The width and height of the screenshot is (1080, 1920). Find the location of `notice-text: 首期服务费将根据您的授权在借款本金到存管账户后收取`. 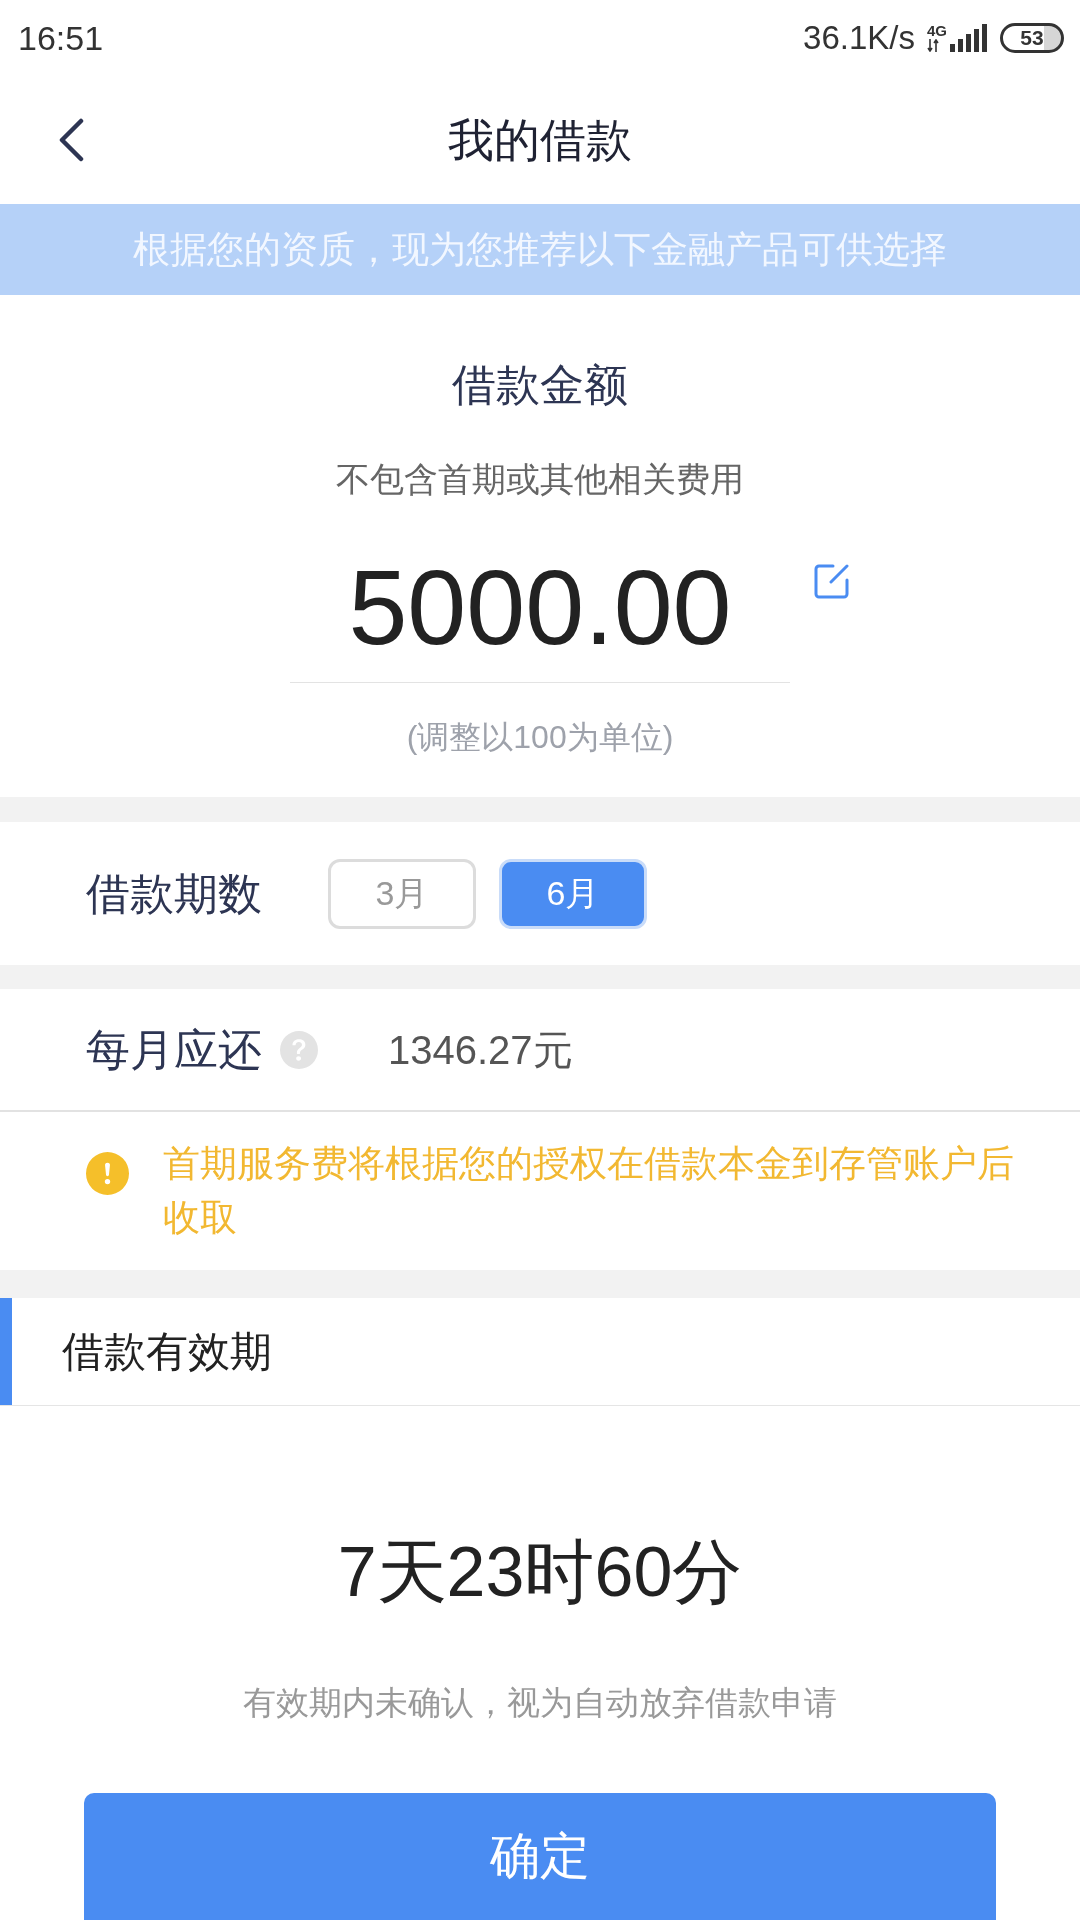

notice-text: 首期服务费将根据您的授权在借款本金到存管账户后收取 is located at coordinates (589, 1191).